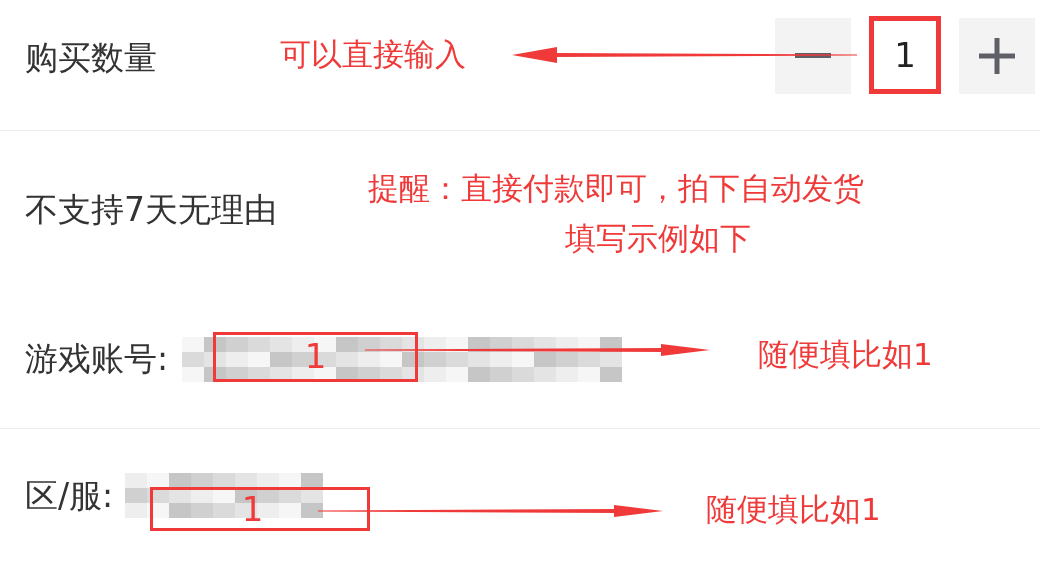 Image resolution: width=1063 pixels, height=563 pixels. What do you see at coordinates (97, 359) in the screenshot?
I see `field-label: 游戏账号:` at bounding box center [97, 359].